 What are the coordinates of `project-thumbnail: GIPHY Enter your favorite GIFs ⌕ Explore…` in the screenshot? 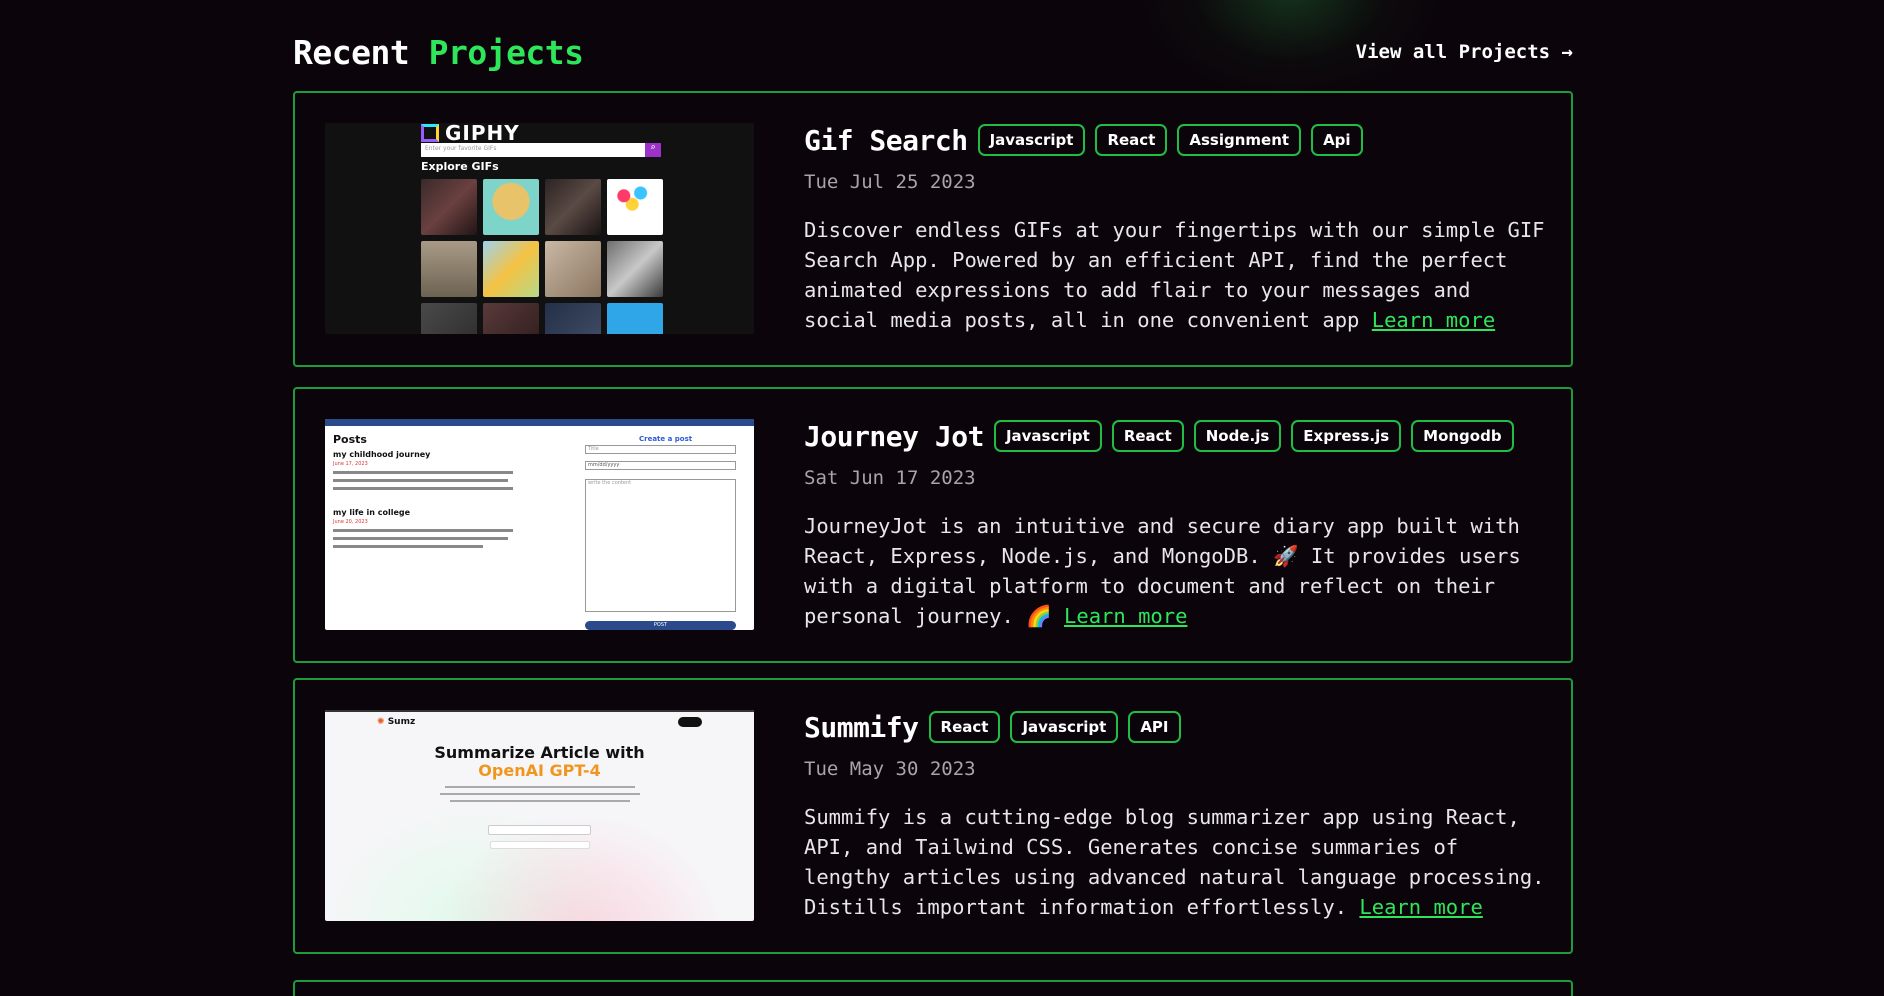 It's located at (539, 228).